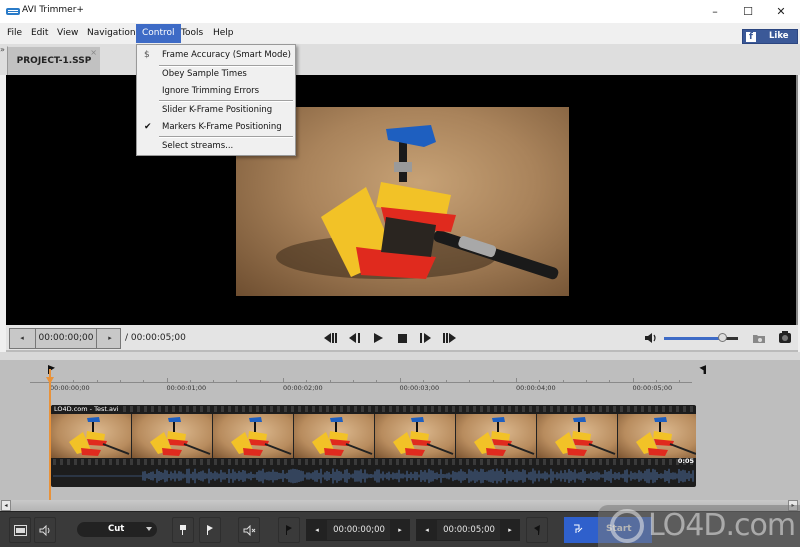 The image size is (800, 547). I want to click on watermark-text: LO4D.com, so click(722, 525).